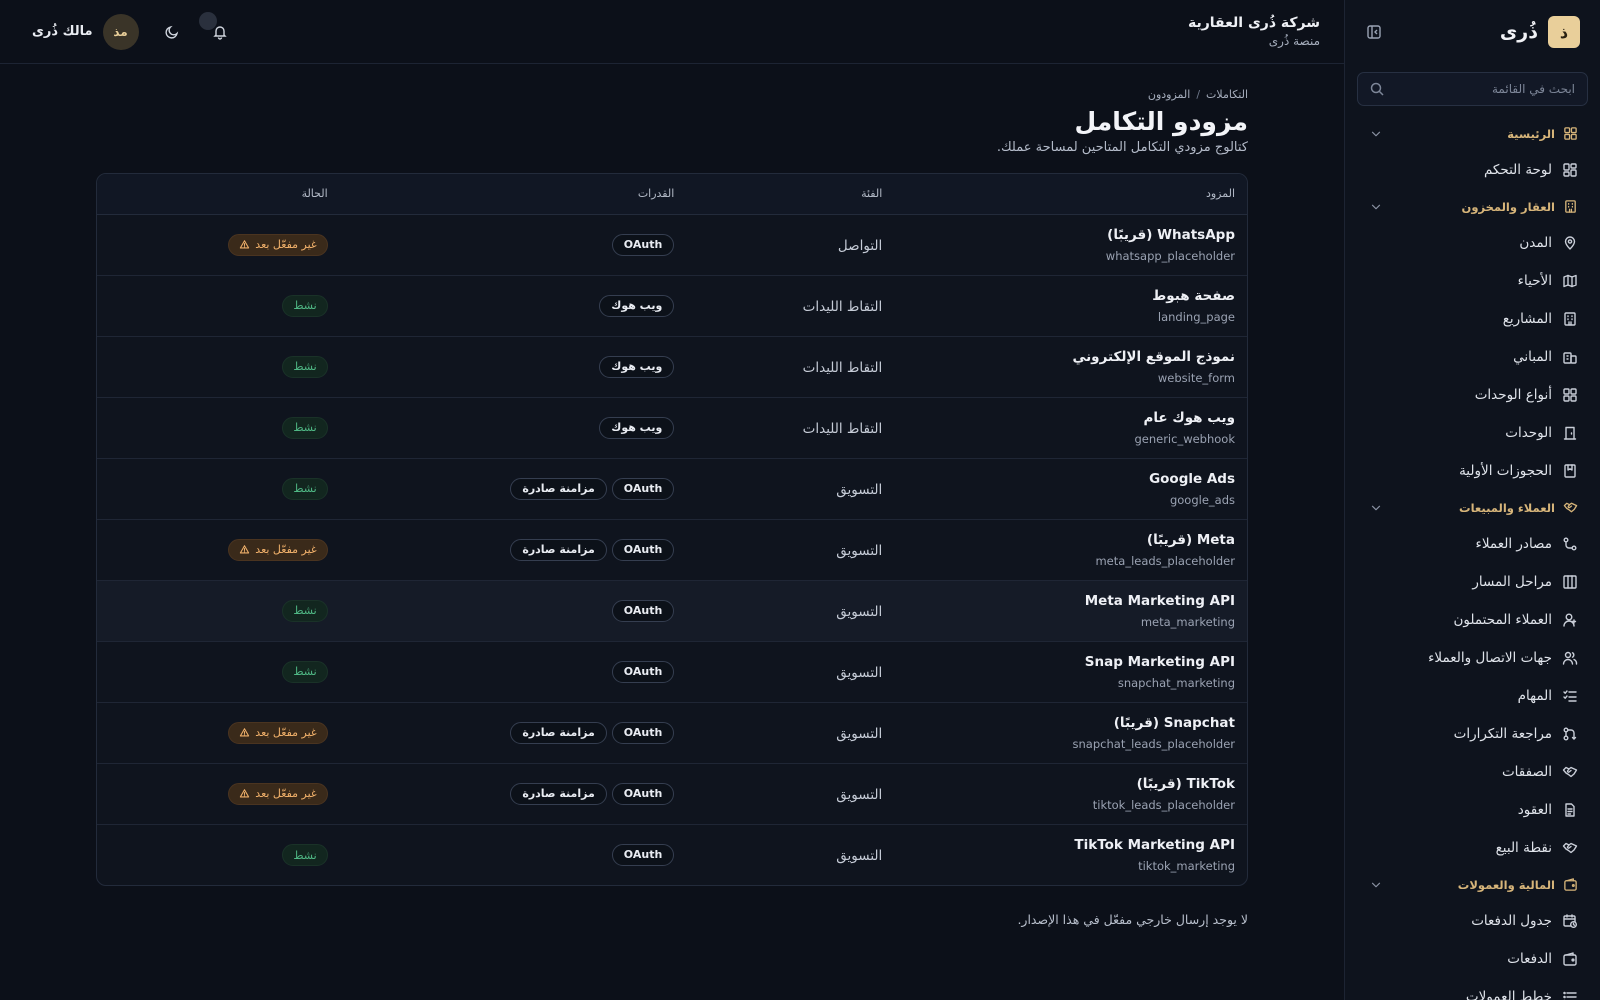 Image resolution: width=1600 pixels, height=1000 pixels. I want to click on sidebar-item: مراجعة التكرارات, so click(1472, 734).